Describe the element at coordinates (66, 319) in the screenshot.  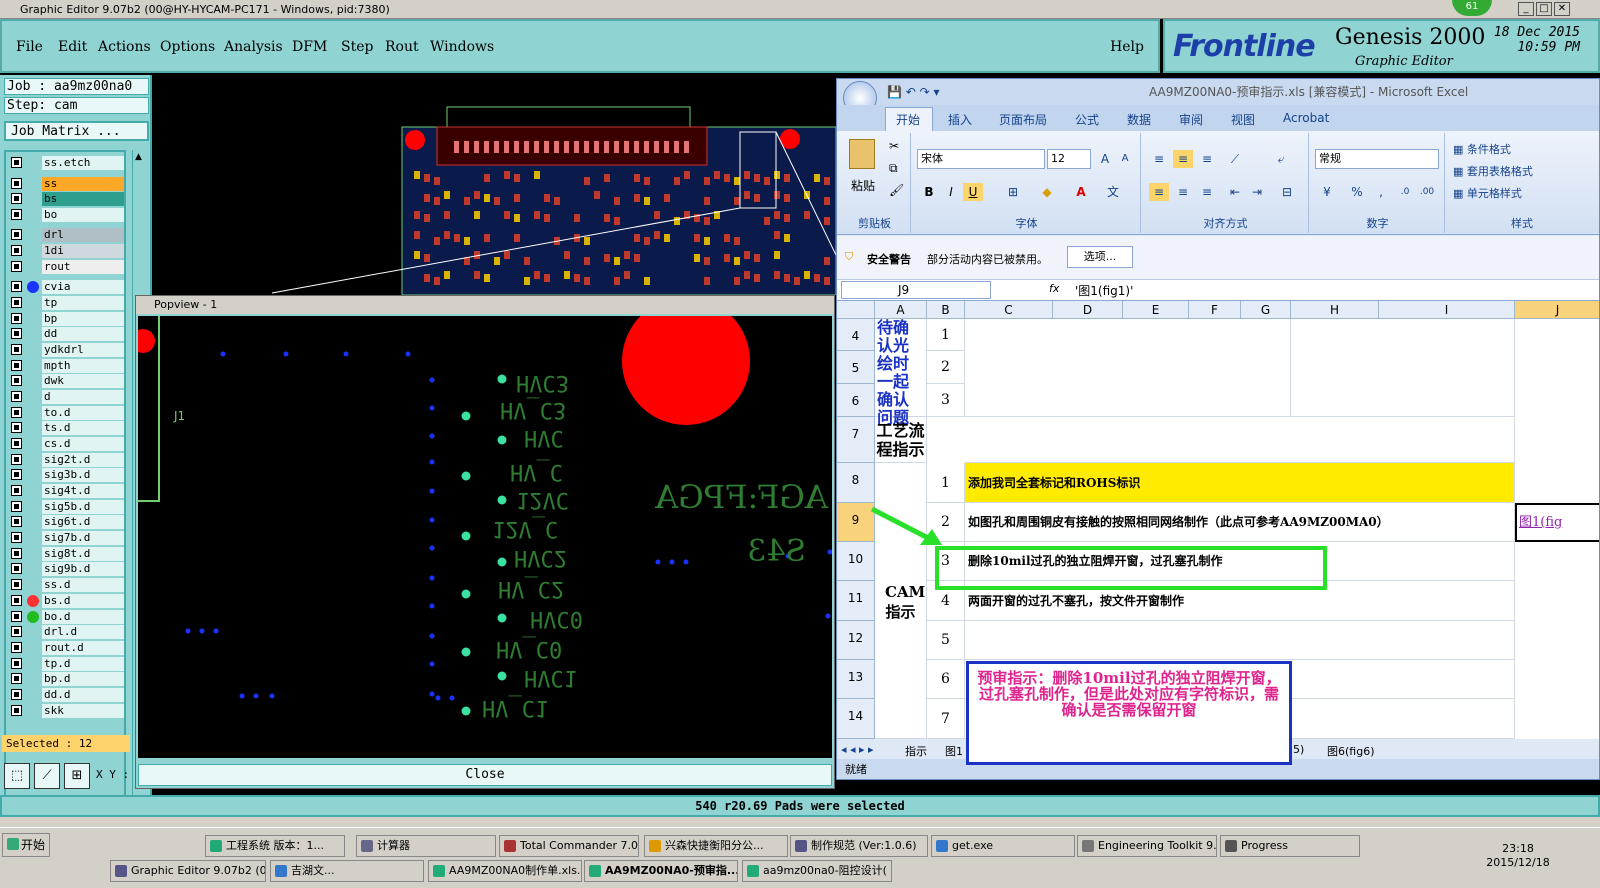
I see `layer-bp: bp` at that location.